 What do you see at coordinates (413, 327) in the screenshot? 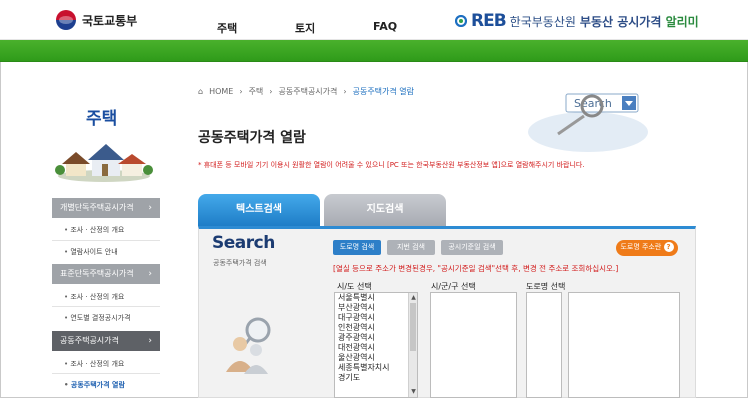
I see `scroll-thumb` at bounding box center [413, 327].